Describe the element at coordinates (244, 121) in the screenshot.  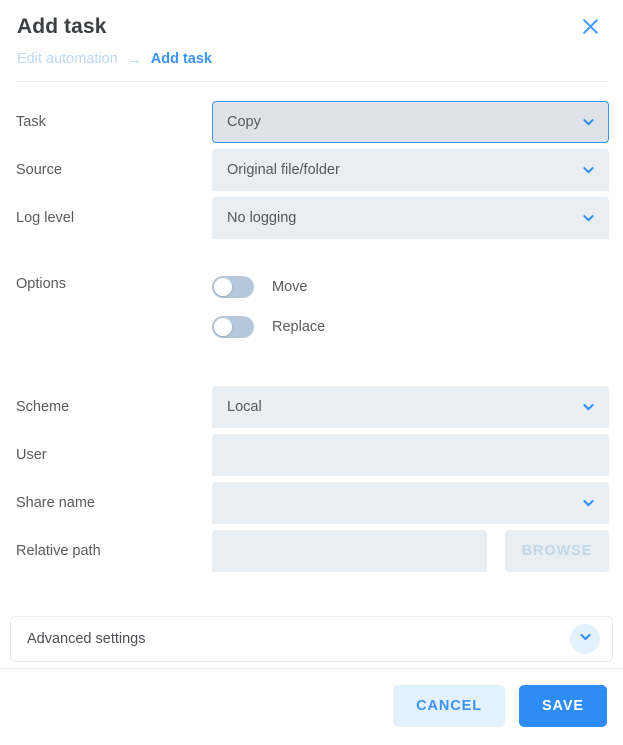
I see `task-select-value: Copy` at that location.